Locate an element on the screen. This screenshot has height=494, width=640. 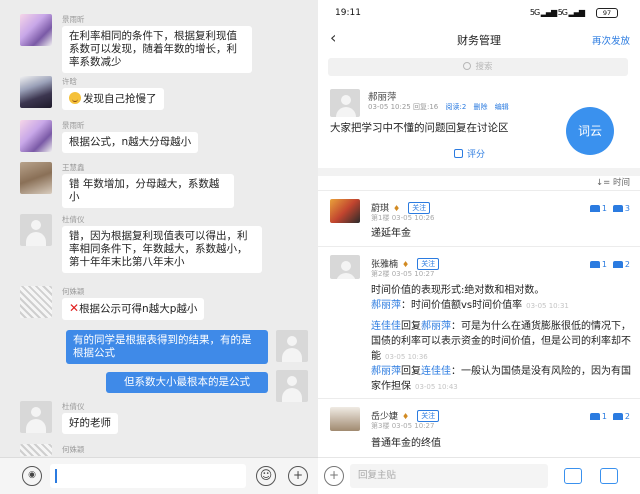
thumbs-up-icon is located at coordinates (573, 476).